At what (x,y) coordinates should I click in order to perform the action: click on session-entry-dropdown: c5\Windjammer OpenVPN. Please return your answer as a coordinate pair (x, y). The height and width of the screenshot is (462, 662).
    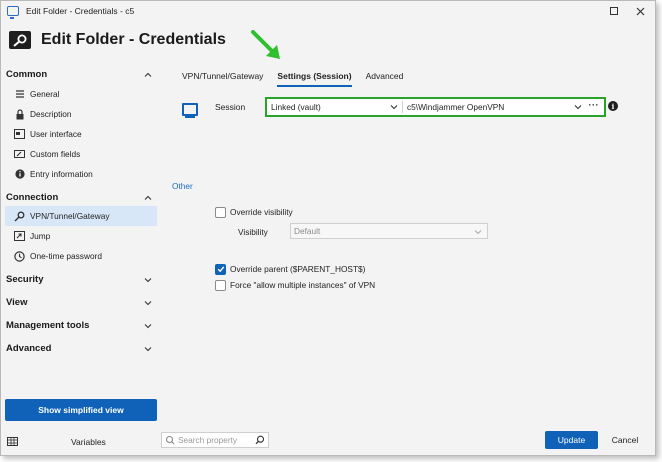
    Looking at the image, I should click on (496, 107).